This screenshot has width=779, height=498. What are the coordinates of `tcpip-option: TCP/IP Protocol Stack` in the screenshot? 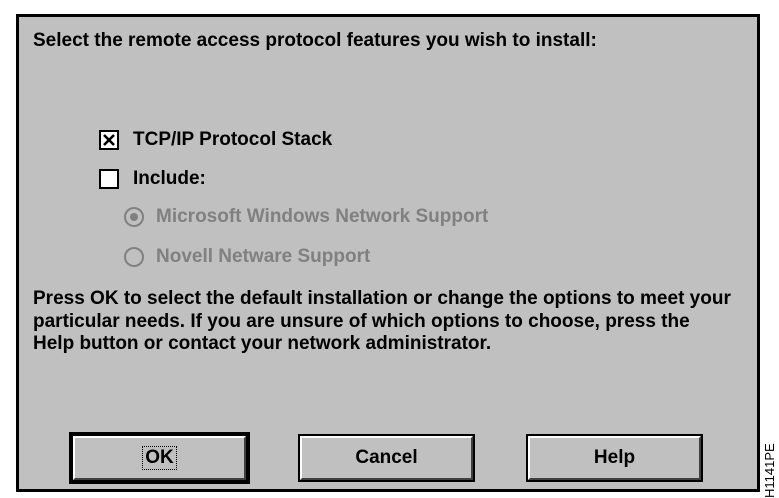 It's located at (215, 140).